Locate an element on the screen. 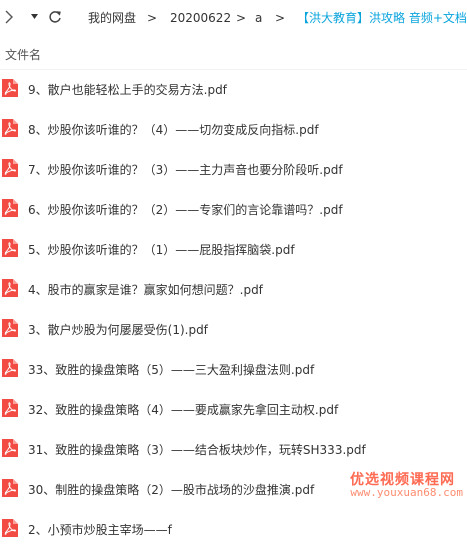 The image size is (467, 549). file-row: 30、制胜的操盘策略（2）—股市战场的沙盘推演.pdf is located at coordinates (233, 489).